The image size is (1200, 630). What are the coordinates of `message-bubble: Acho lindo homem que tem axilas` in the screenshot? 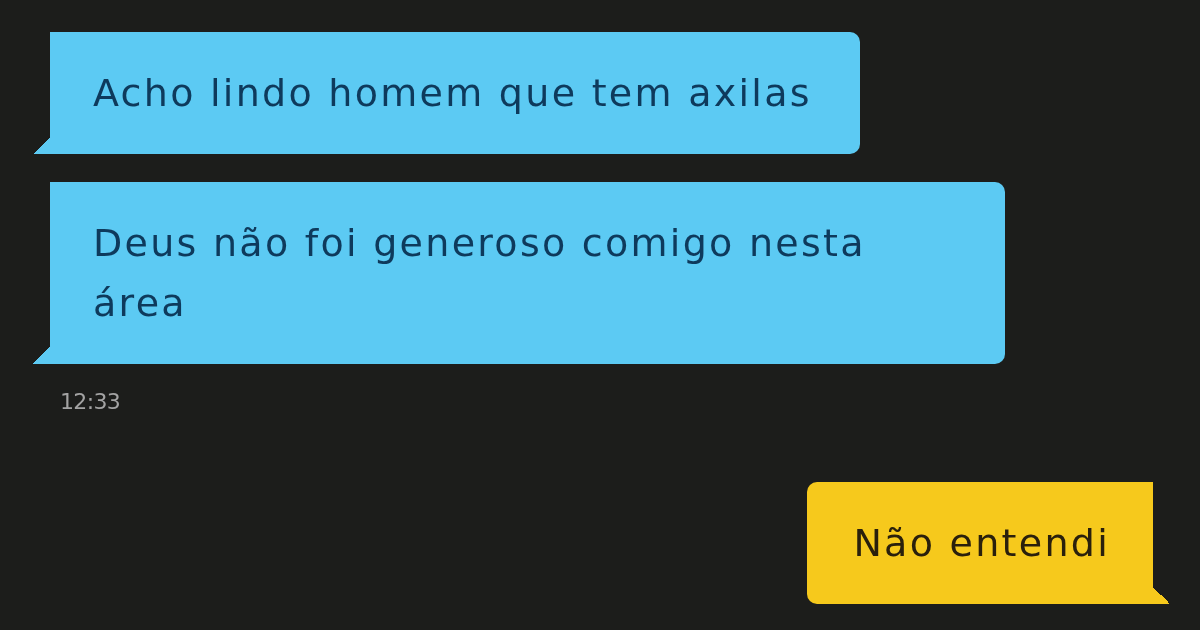 It's located at (446, 93).